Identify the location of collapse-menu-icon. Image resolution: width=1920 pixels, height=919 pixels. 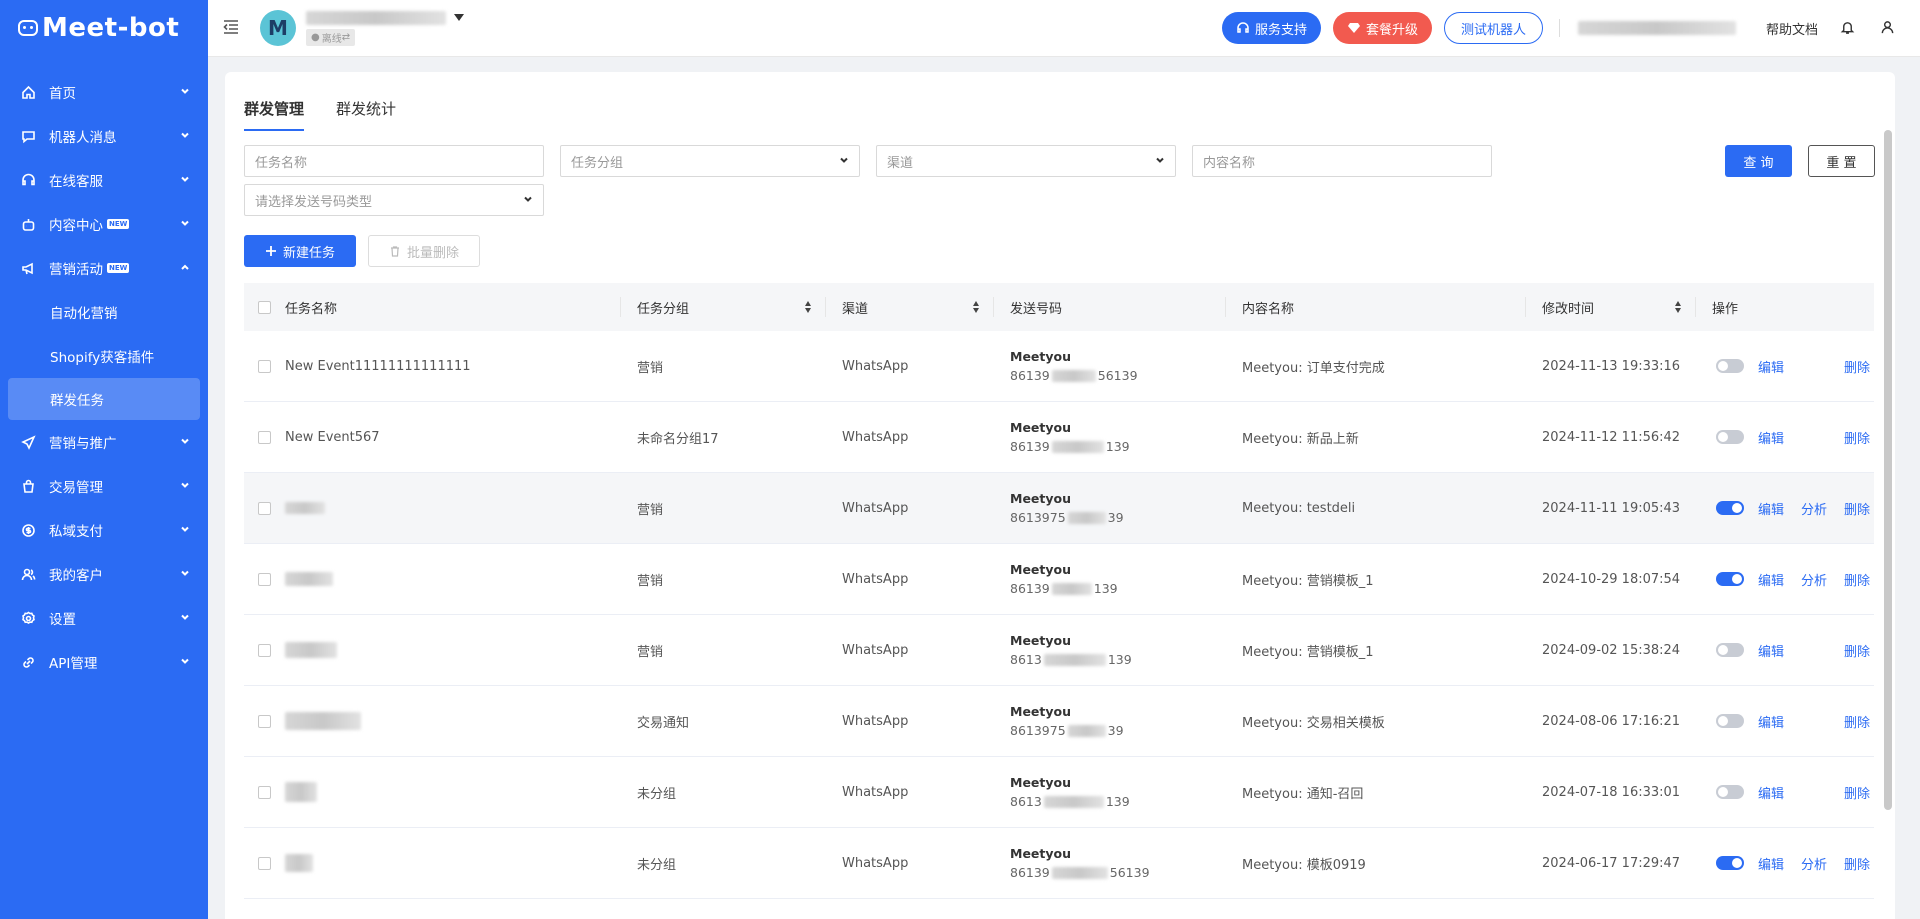
(232, 28).